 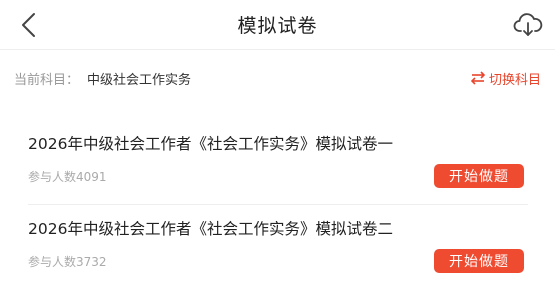 What do you see at coordinates (210, 229) in the screenshot?
I see `paper-title: 2026年中级社会工作者《社会工作实务》模拟试卷二` at bounding box center [210, 229].